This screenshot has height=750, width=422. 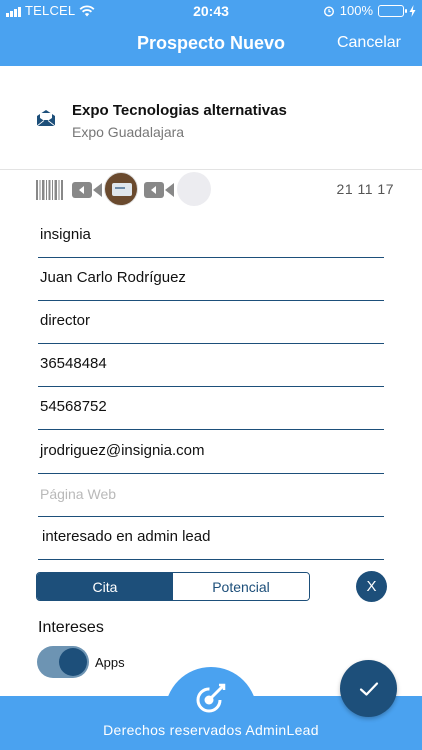 I want to click on envelope-open-icon, so click(x=46, y=118).